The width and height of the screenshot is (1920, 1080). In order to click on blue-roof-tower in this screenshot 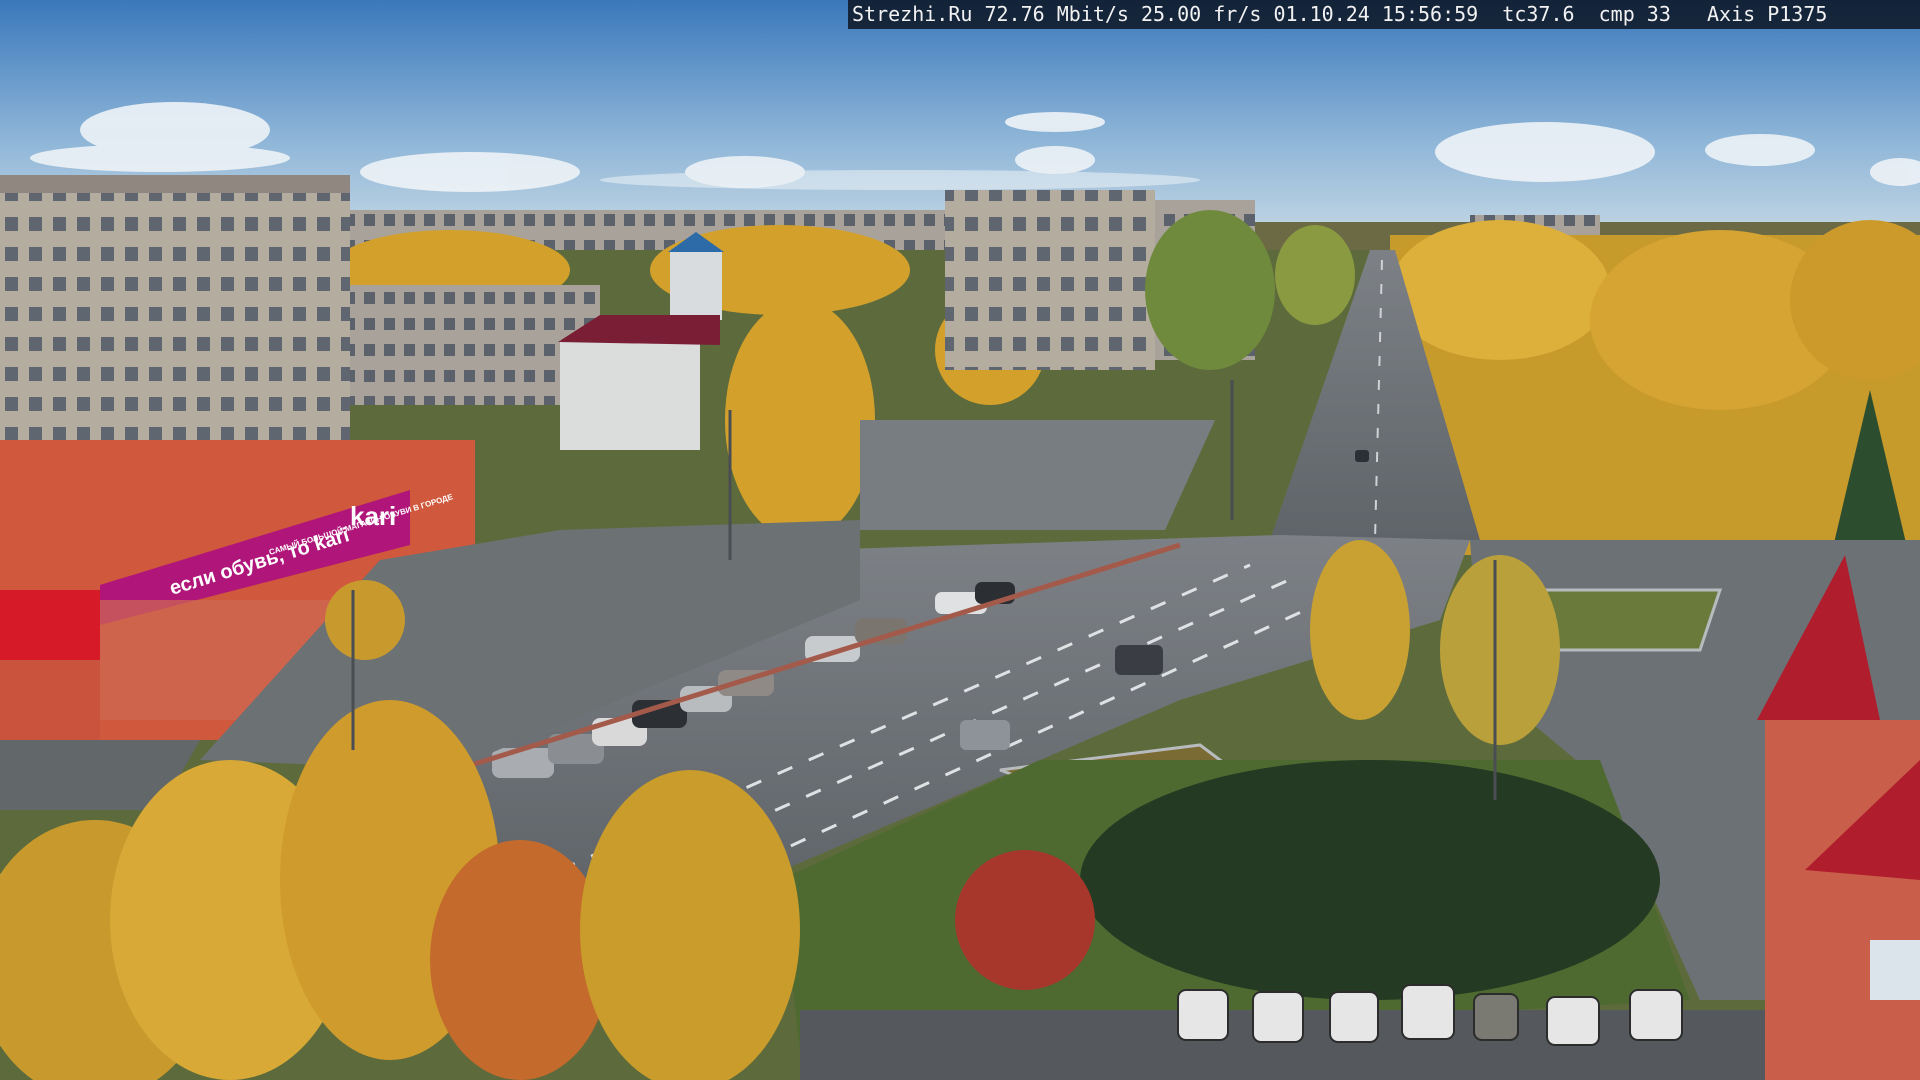, I will do `click(696, 285)`.